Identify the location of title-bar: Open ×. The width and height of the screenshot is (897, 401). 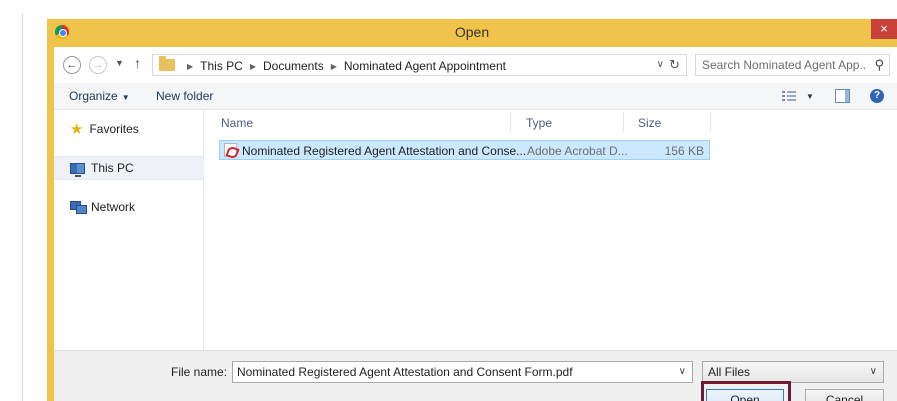
(472, 33).